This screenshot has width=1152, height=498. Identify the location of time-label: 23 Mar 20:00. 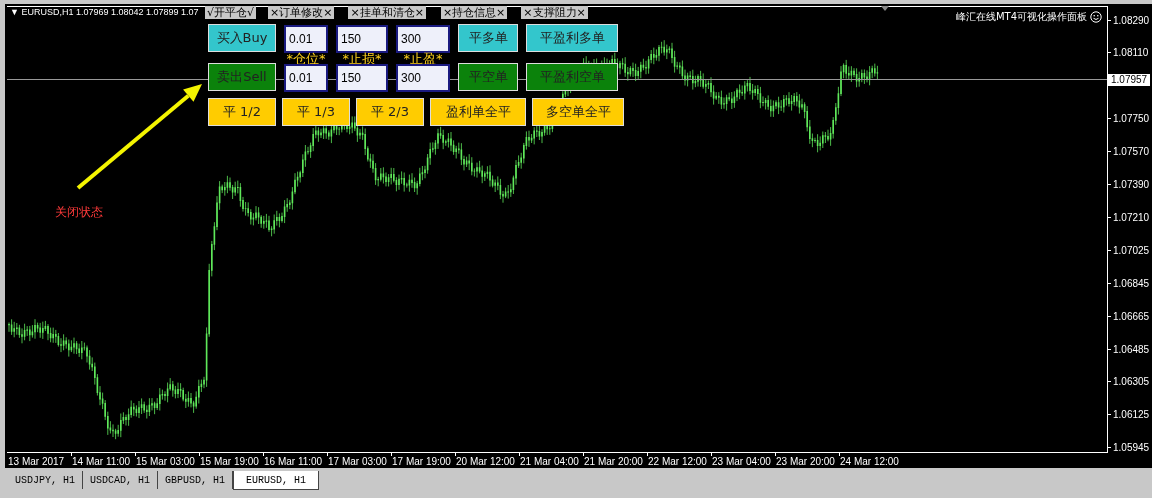
(805, 460).